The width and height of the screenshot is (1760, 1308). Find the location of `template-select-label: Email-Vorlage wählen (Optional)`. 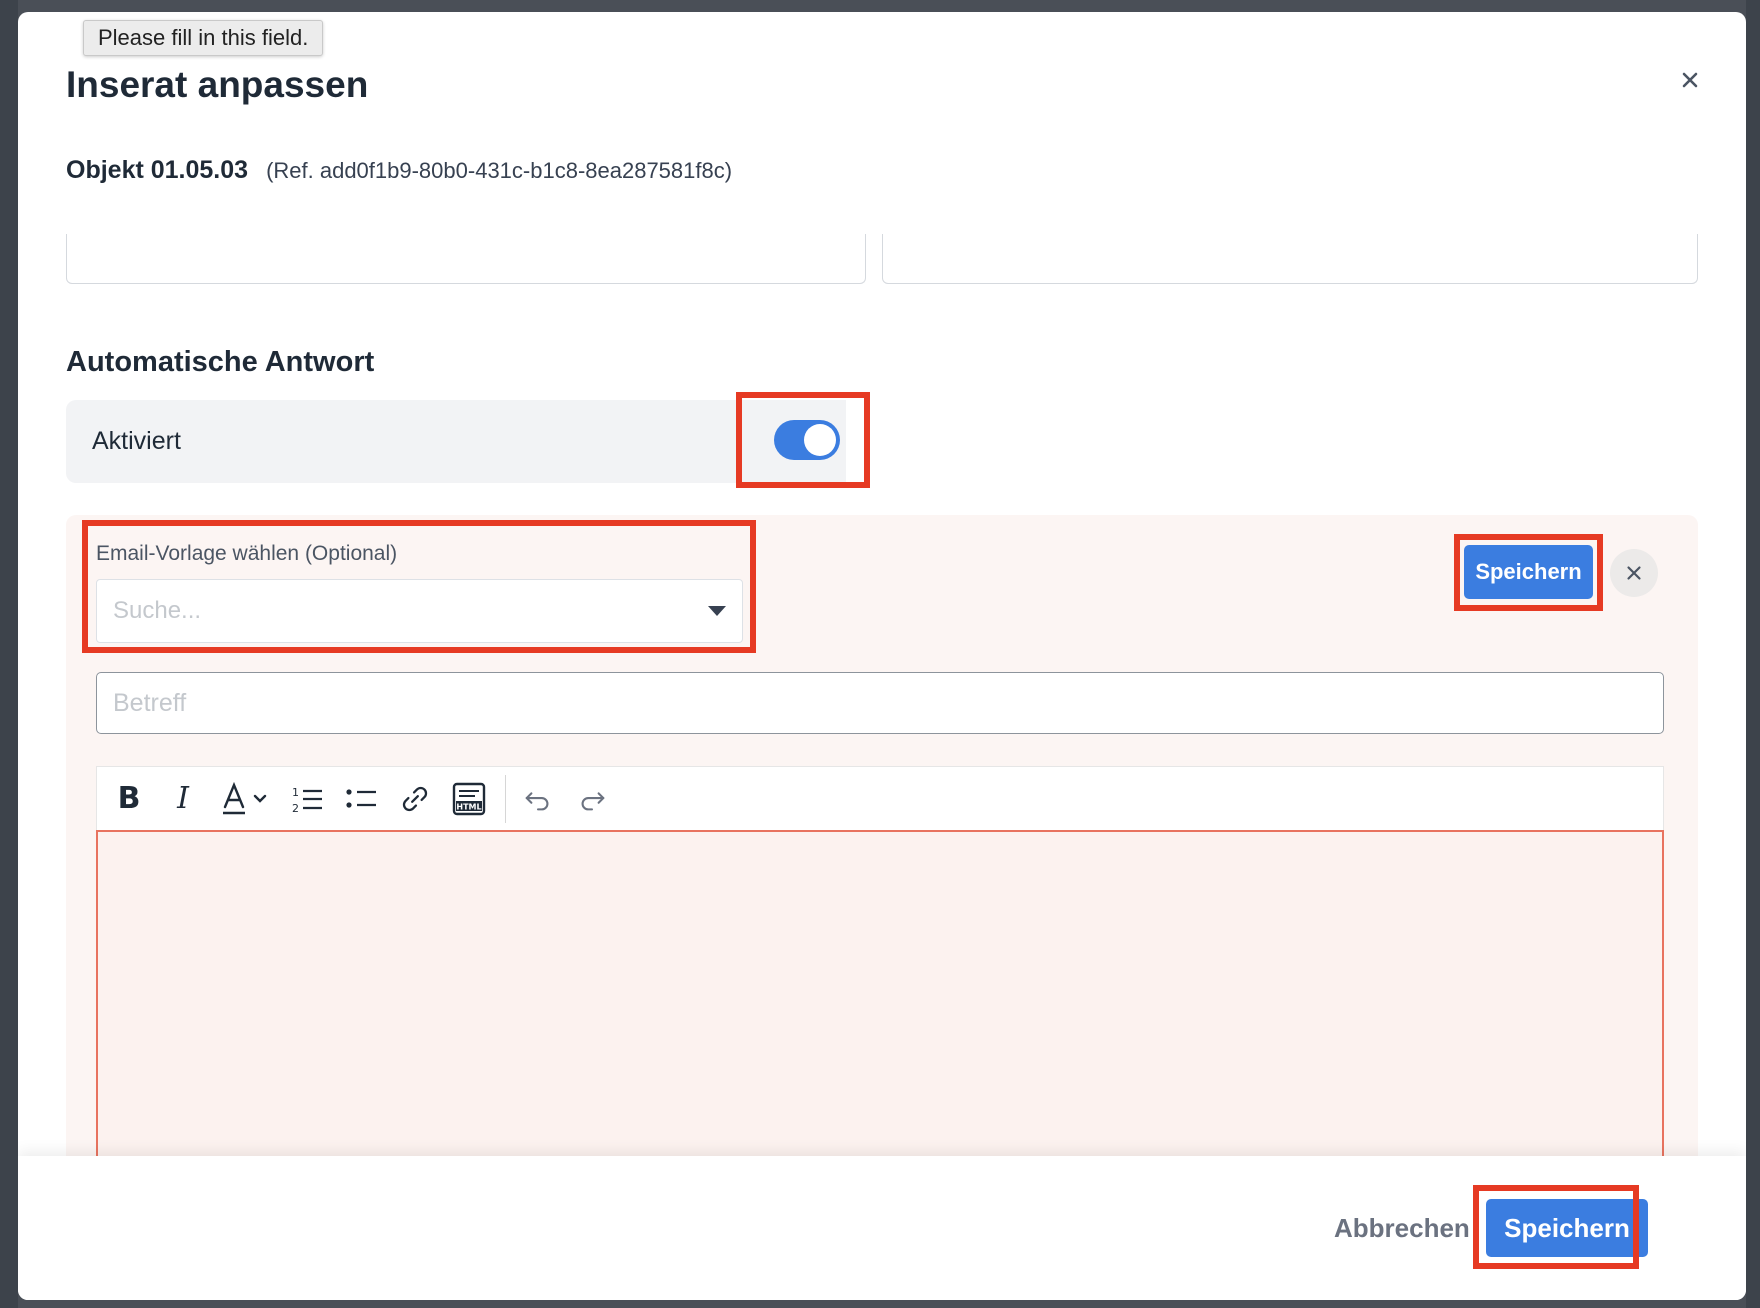

template-select-label: Email-Vorlage wählen (Optional) is located at coordinates (247, 553).